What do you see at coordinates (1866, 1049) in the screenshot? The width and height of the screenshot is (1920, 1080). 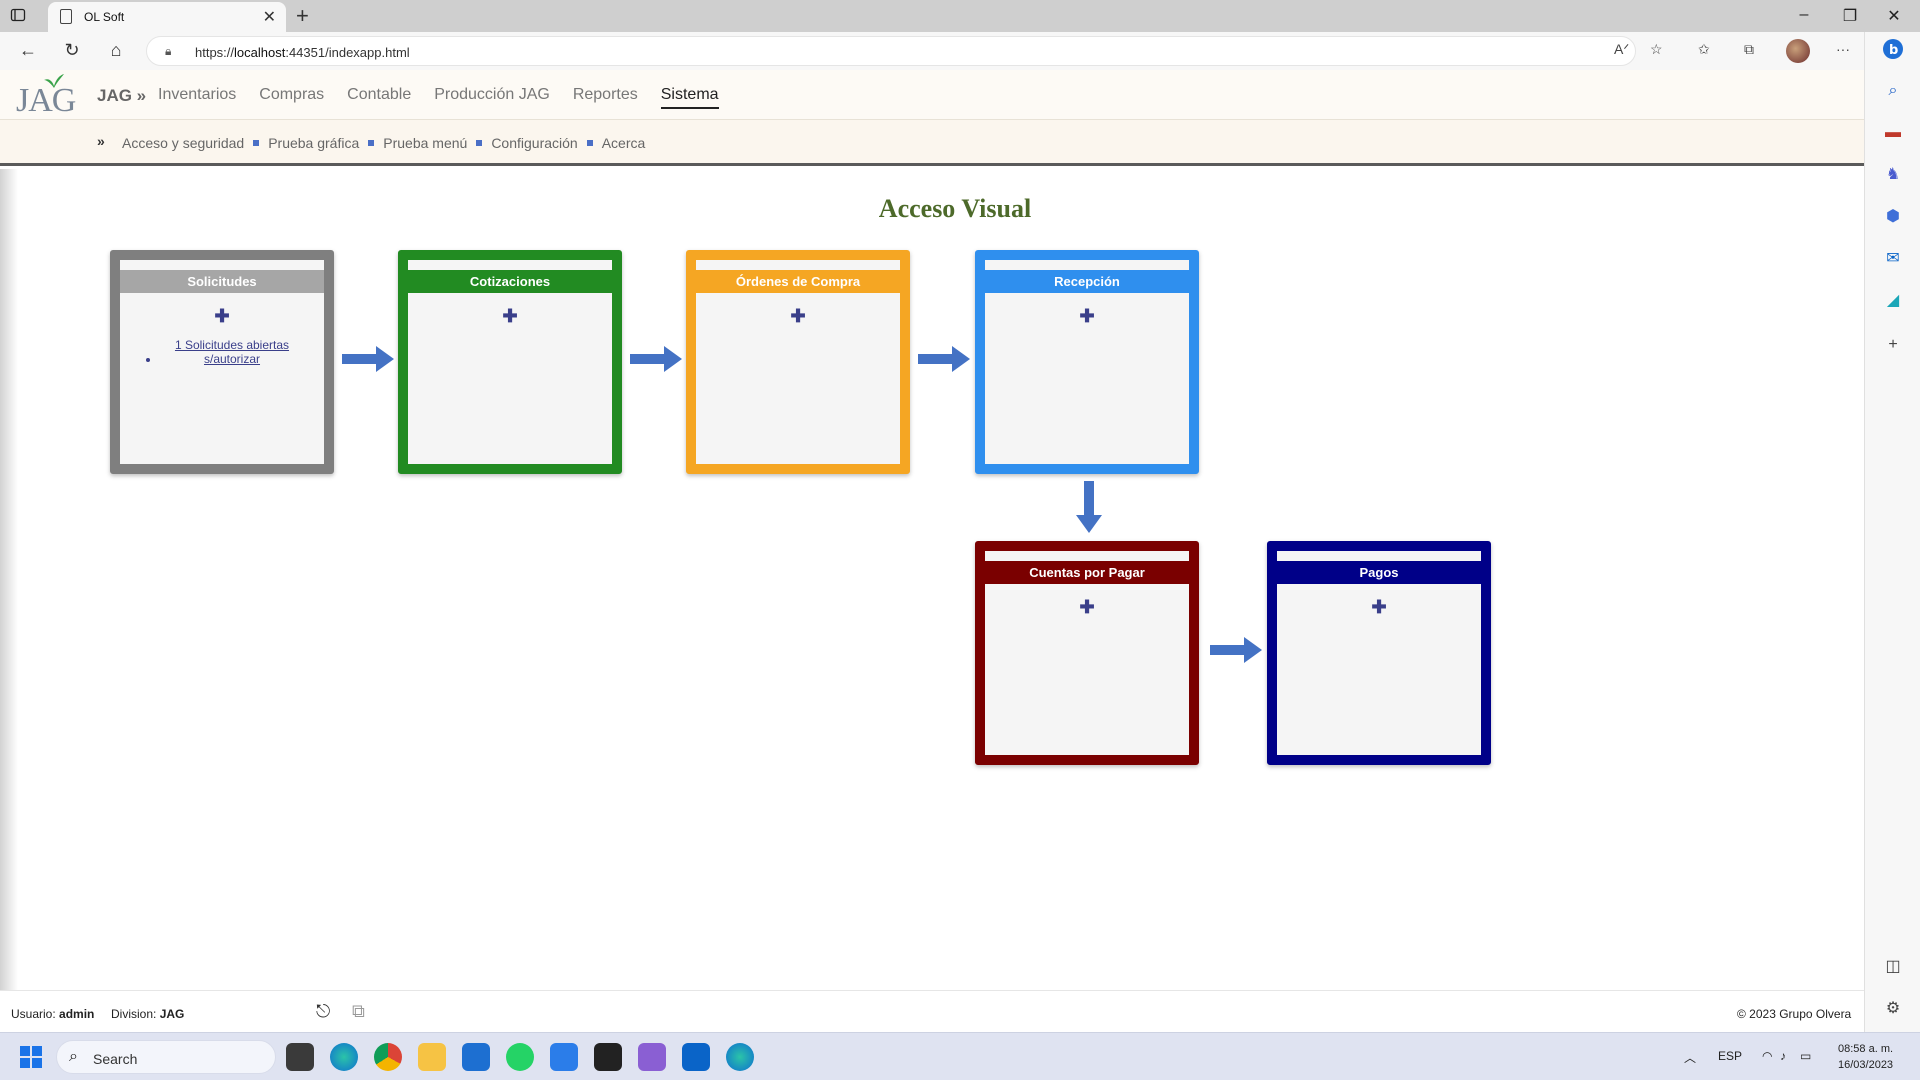 I see `clock-time: 08:58 a. m.` at bounding box center [1866, 1049].